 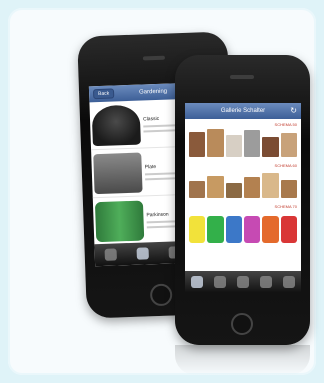 What do you see at coordinates (242, 360) in the screenshot?
I see `phone-reflection` at bounding box center [242, 360].